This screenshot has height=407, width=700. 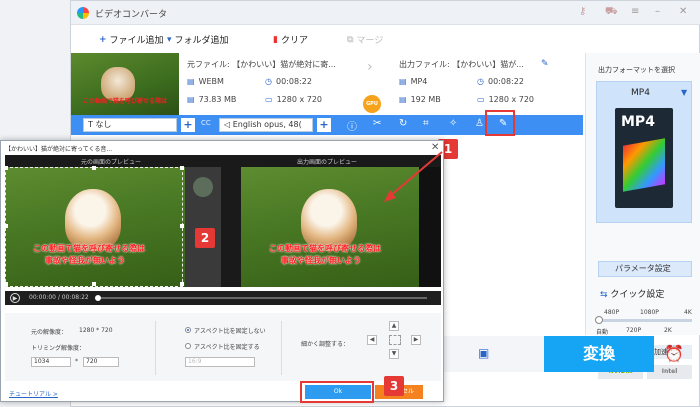 I want to click on info-icon: ⓘ, so click(x=352, y=125).